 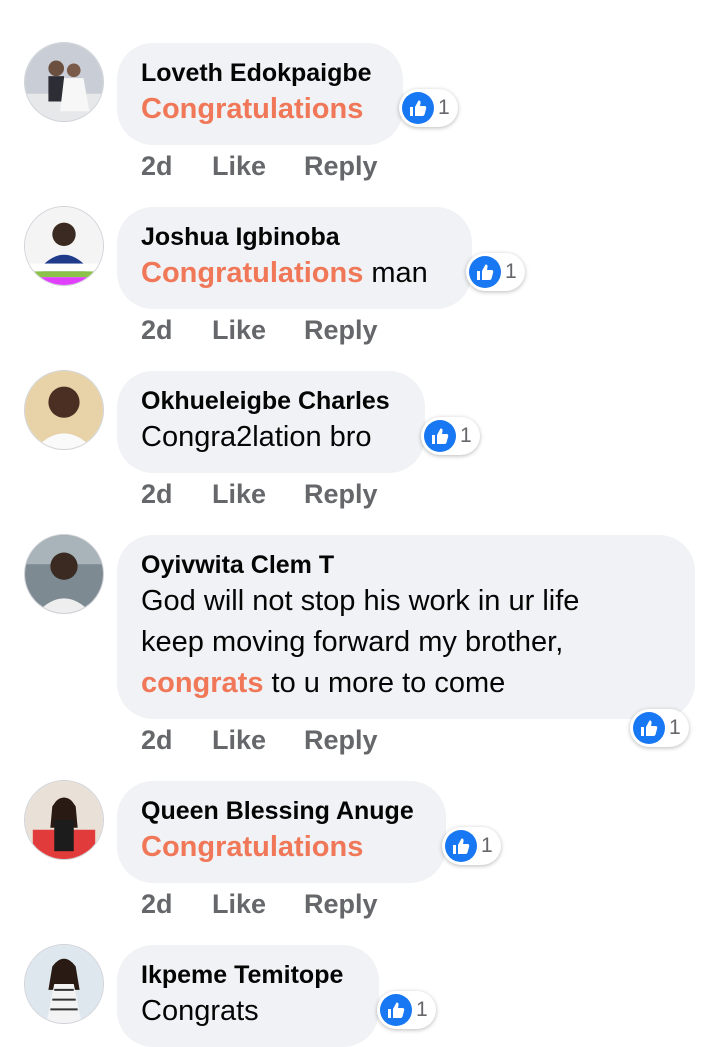 I want to click on comment-text: Congratulations man, so click(x=284, y=273).